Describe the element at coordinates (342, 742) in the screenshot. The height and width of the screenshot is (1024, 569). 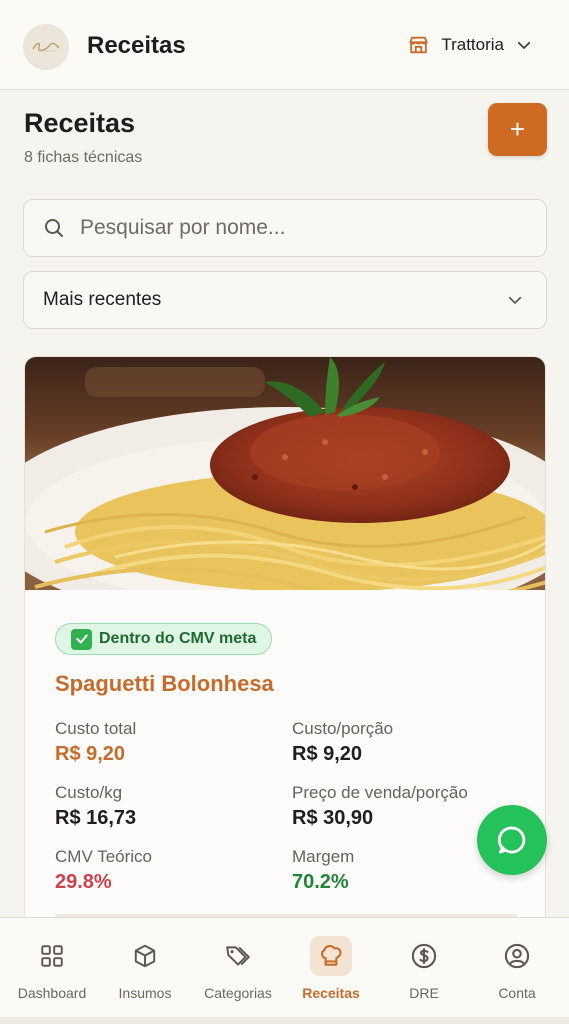
I see `metric-custo-porcao: Custo/porção R$ 9,20` at that location.